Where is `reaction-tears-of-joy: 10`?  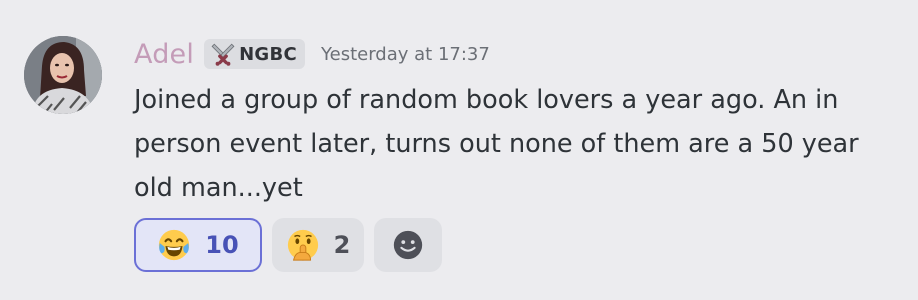
reaction-tears-of-joy: 10 is located at coordinates (198, 245).